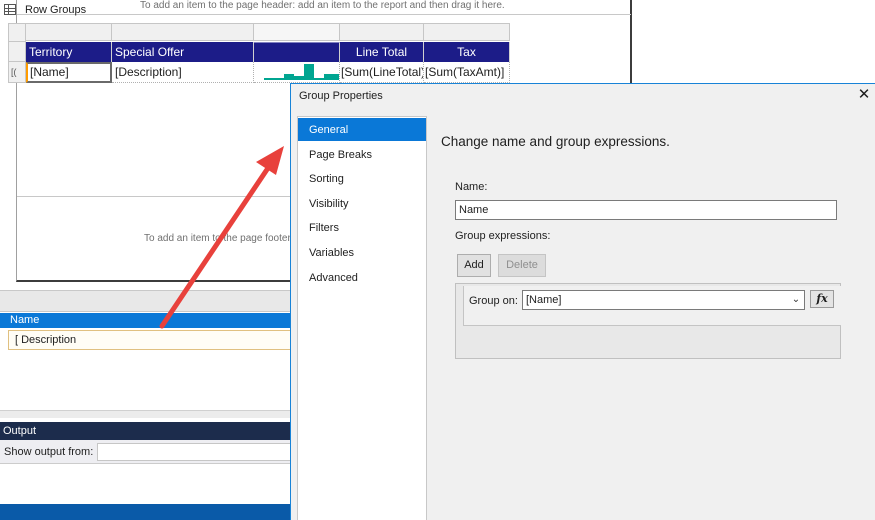 The height and width of the screenshot is (520, 875). I want to click on data-cell-sparkline, so click(297, 72).